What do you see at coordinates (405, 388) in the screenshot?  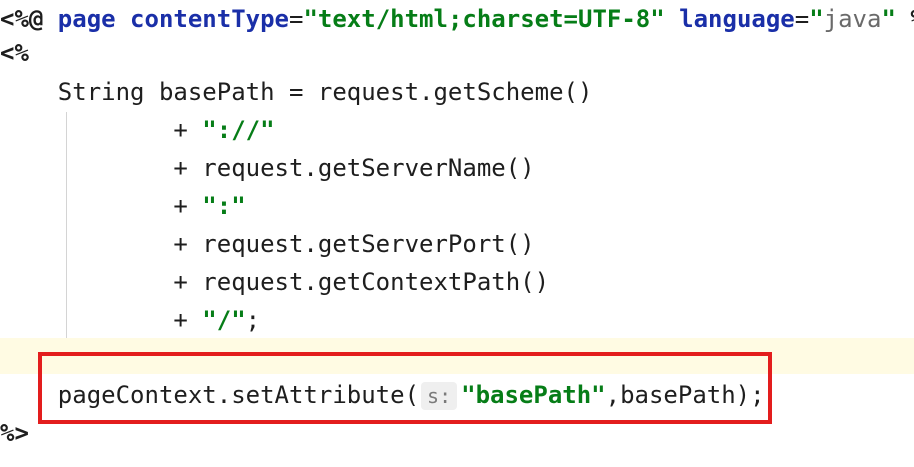 I see `highlight-box` at bounding box center [405, 388].